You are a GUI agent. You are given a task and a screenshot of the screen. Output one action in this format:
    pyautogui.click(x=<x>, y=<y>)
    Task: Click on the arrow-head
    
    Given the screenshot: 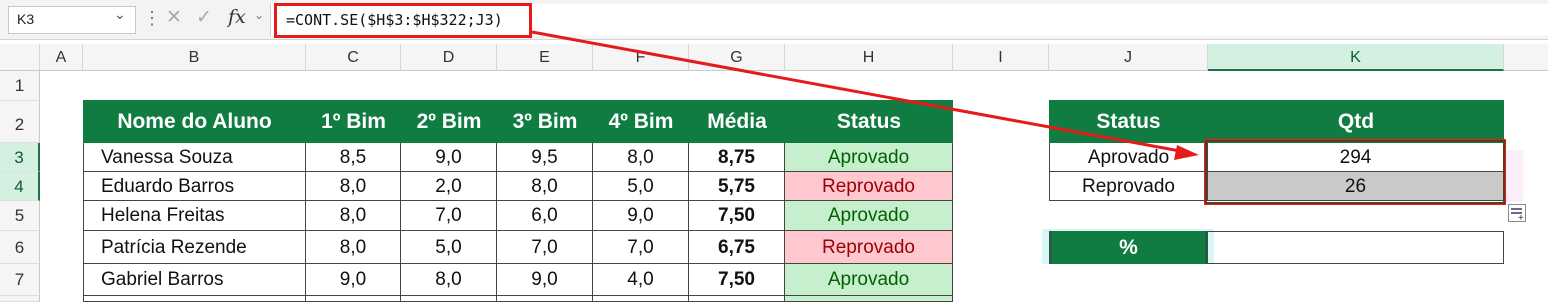 What is the action you would take?
    pyautogui.click(x=1186, y=152)
    